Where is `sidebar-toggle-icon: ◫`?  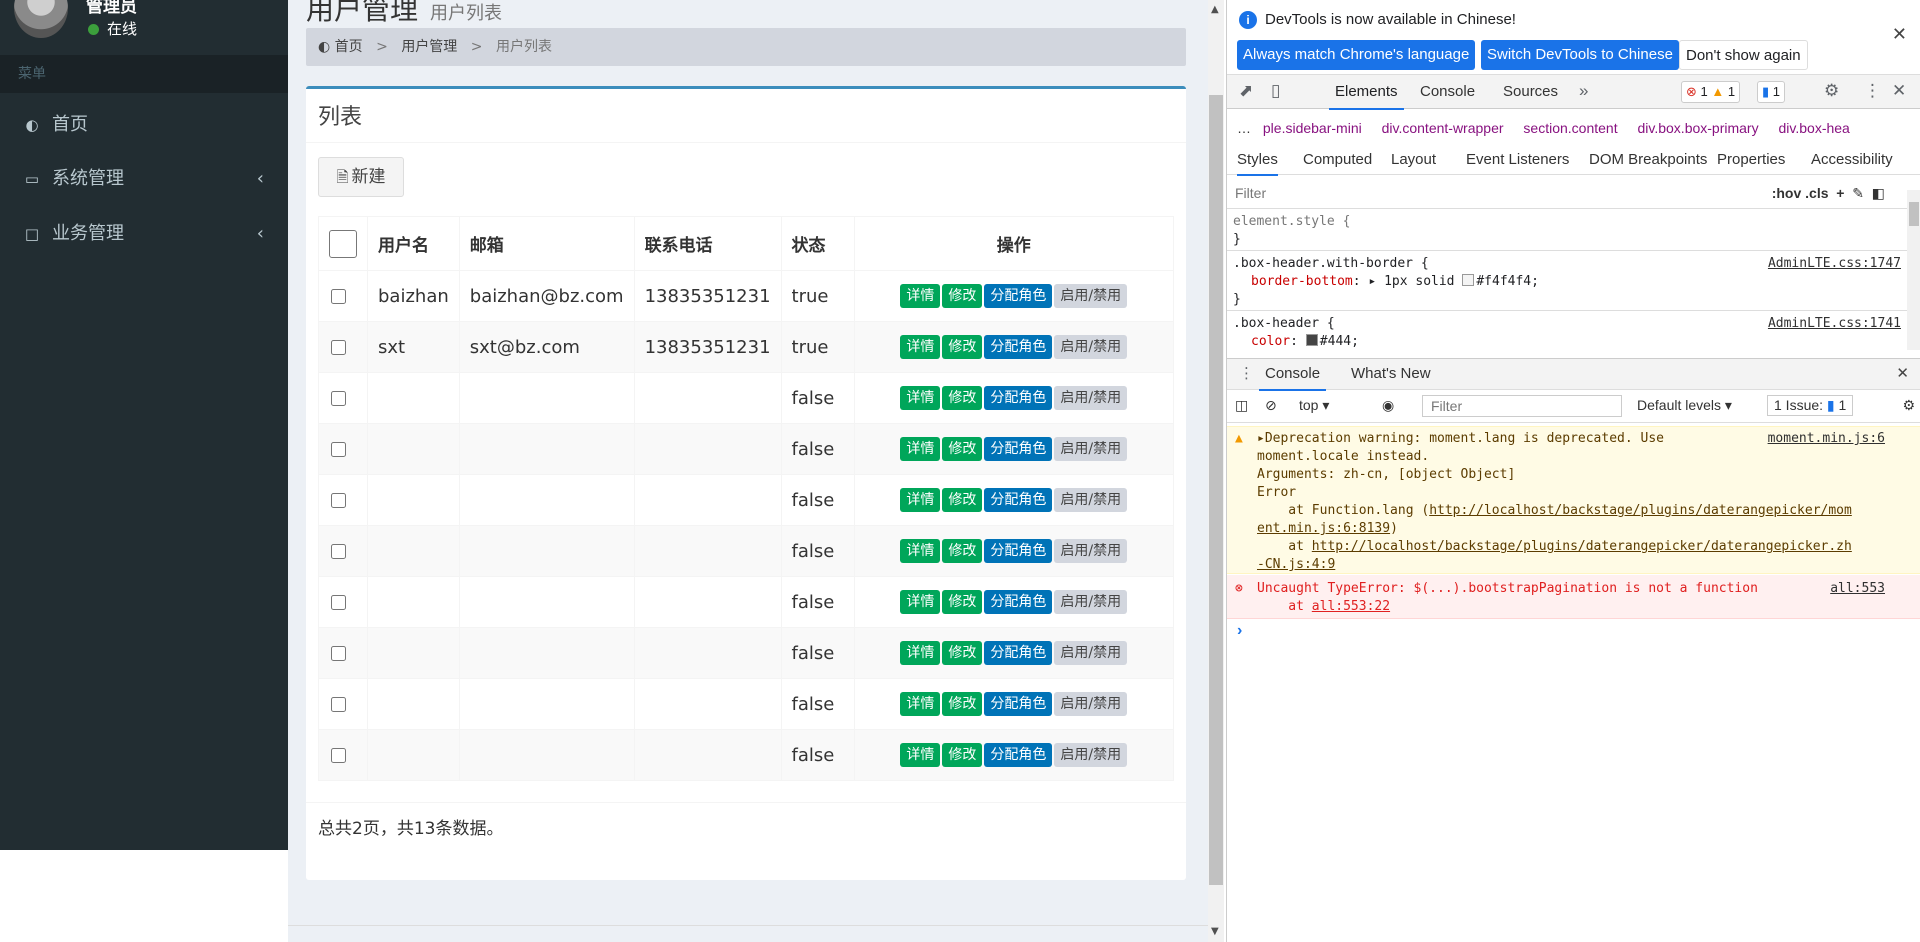 sidebar-toggle-icon: ◫ is located at coordinates (1241, 405).